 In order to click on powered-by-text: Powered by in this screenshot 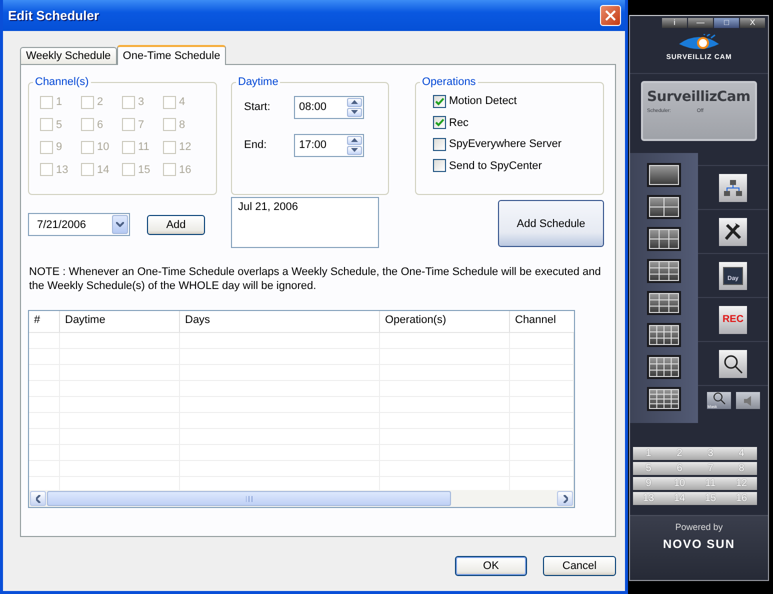, I will do `click(699, 527)`.